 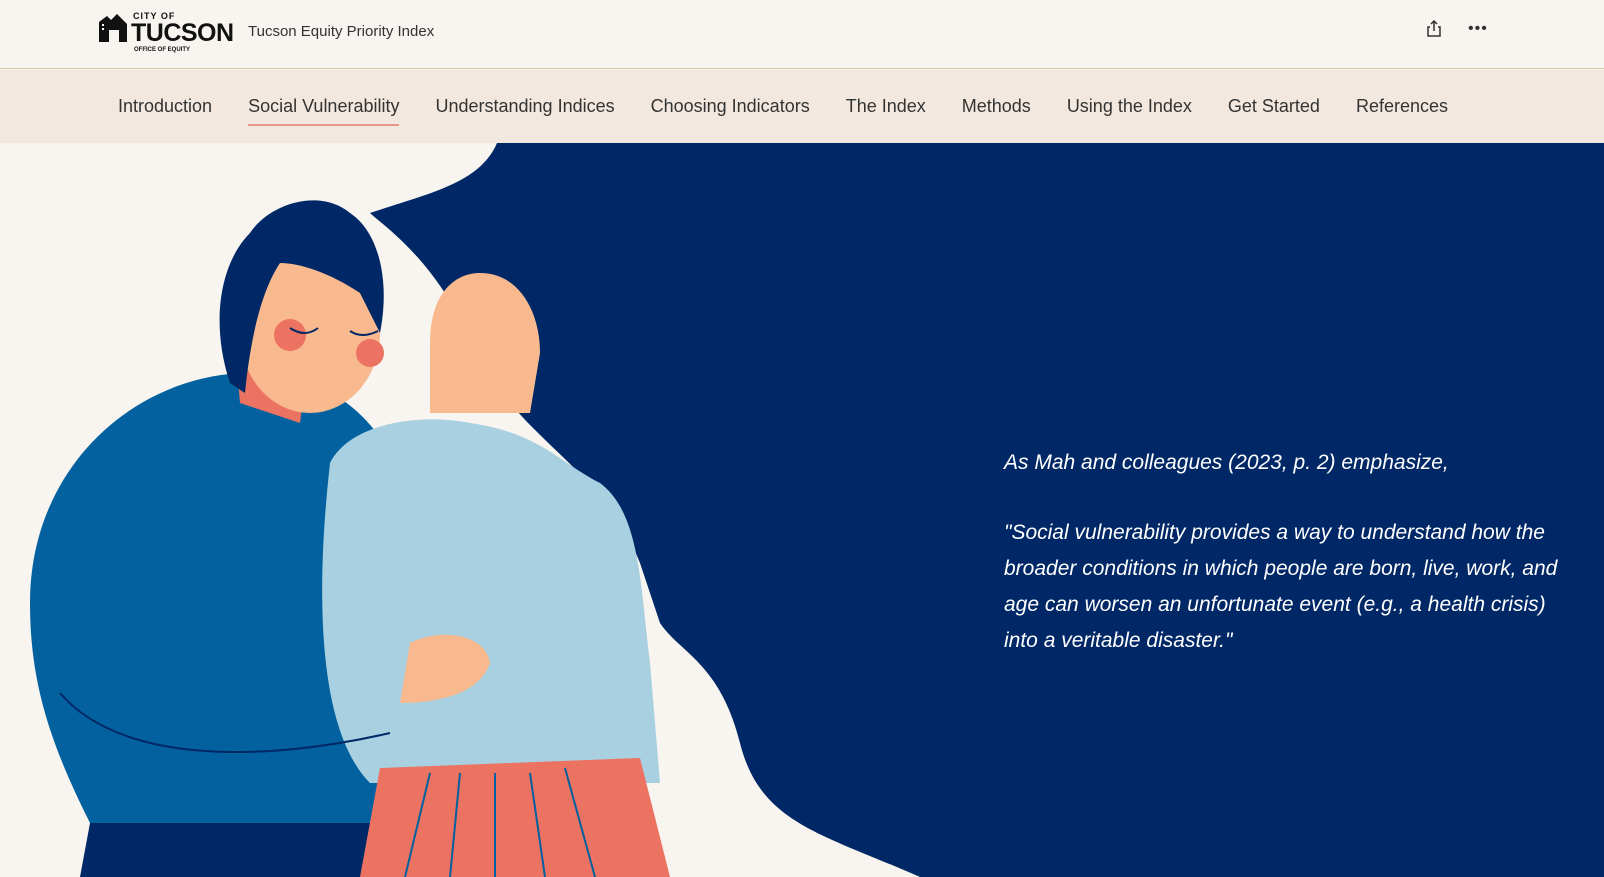 I want to click on share-icon, so click(x=1434, y=31).